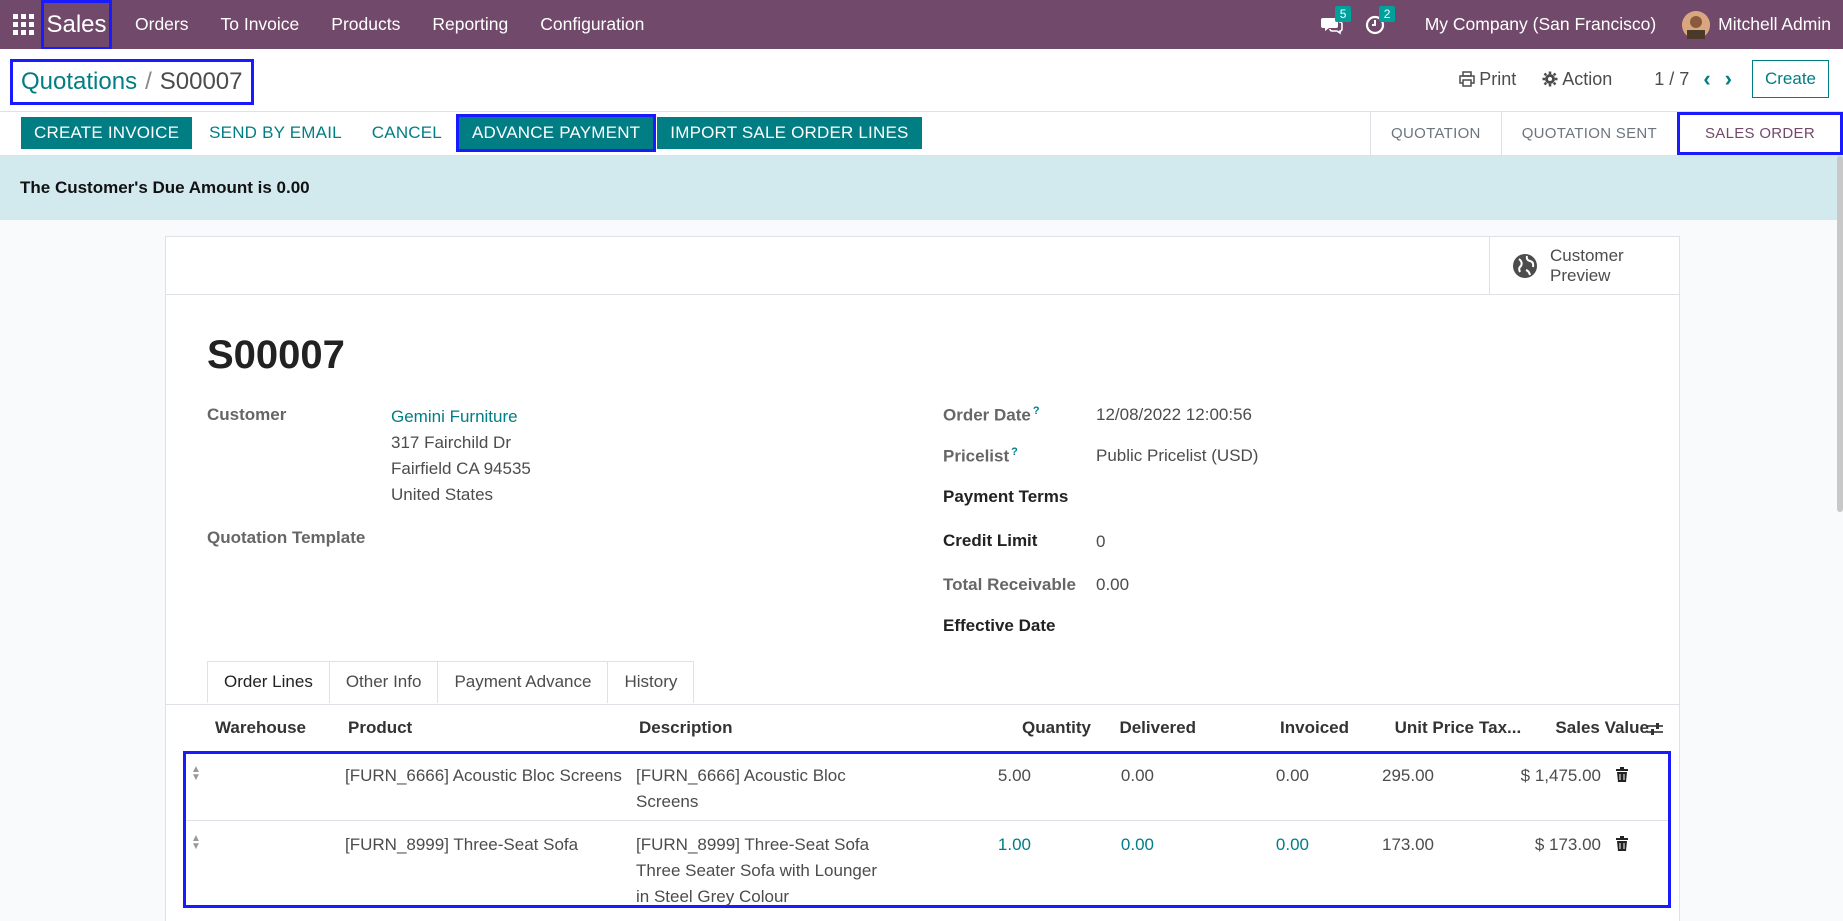 This screenshot has width=1843, height=921. Describe the element at coordinates (79, 82) in the screenshot. I see `breadcrumb-quotations-link: Quotations` at that location.